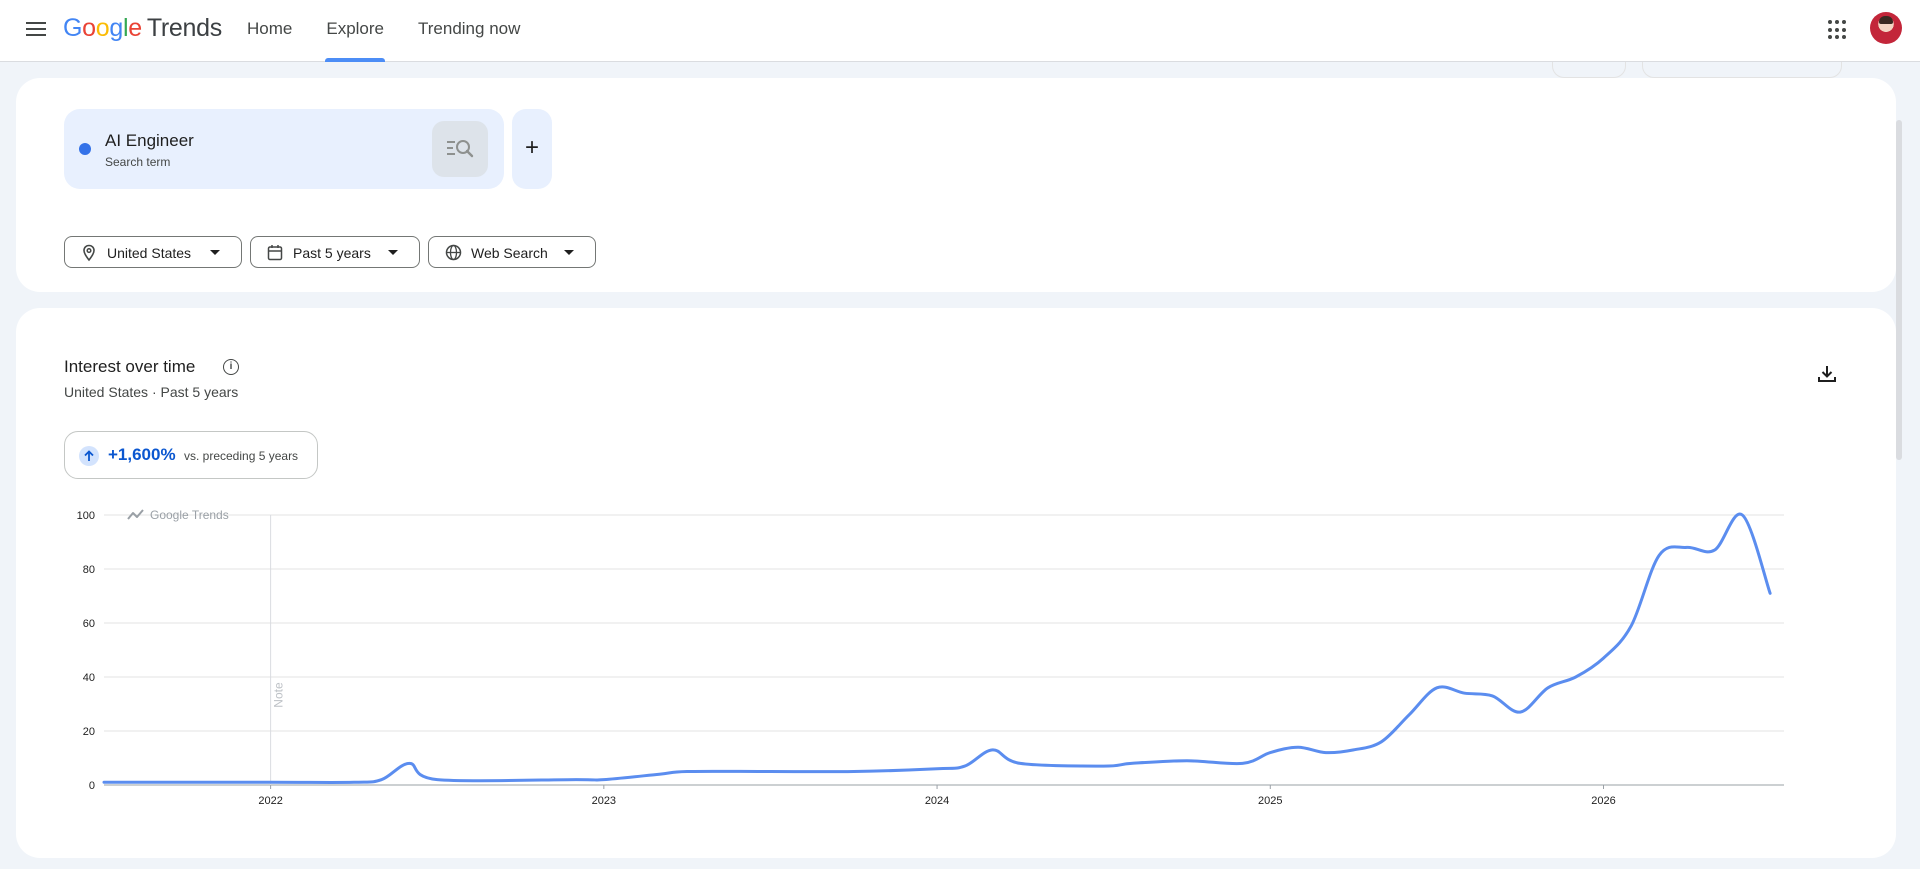  Describe the element at coordinates (453, 252) in the screenshot. I see `globe-icon` at that location.